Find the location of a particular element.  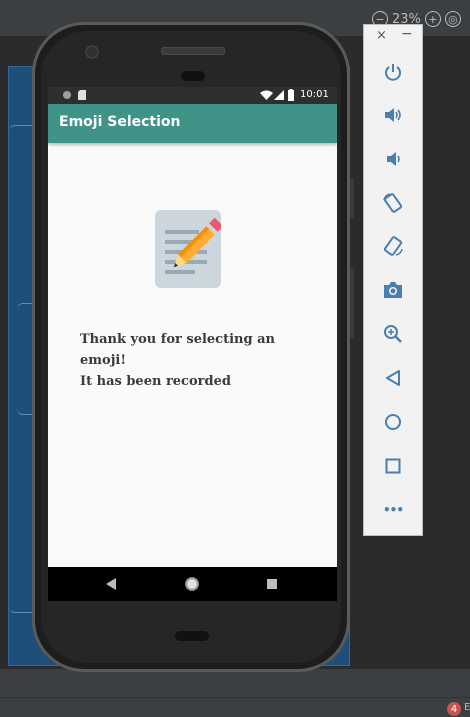

close-icon: × is located at coordinates (381, 35).